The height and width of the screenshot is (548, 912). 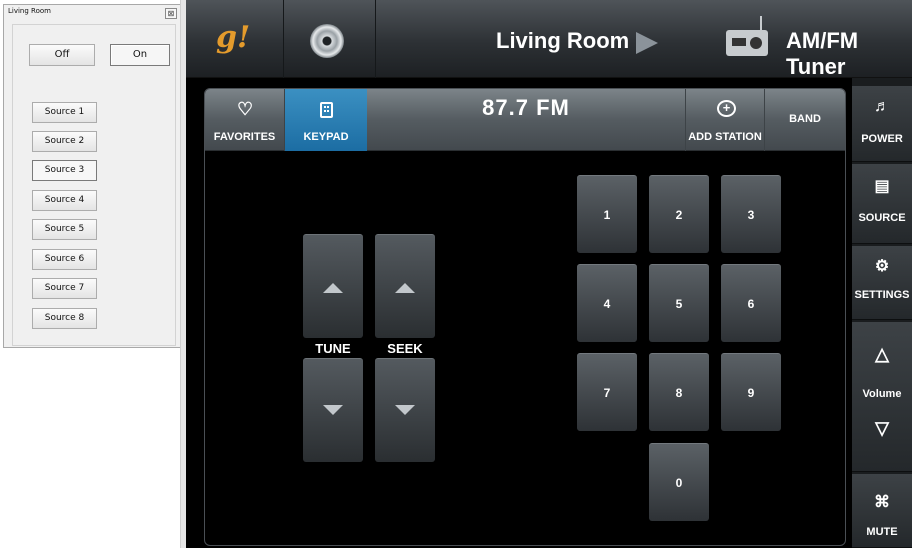 What do you see at coordinates (171, 13) in the screenshot?
I see `close-icon: ⊠` at bounding box center [171, 13].